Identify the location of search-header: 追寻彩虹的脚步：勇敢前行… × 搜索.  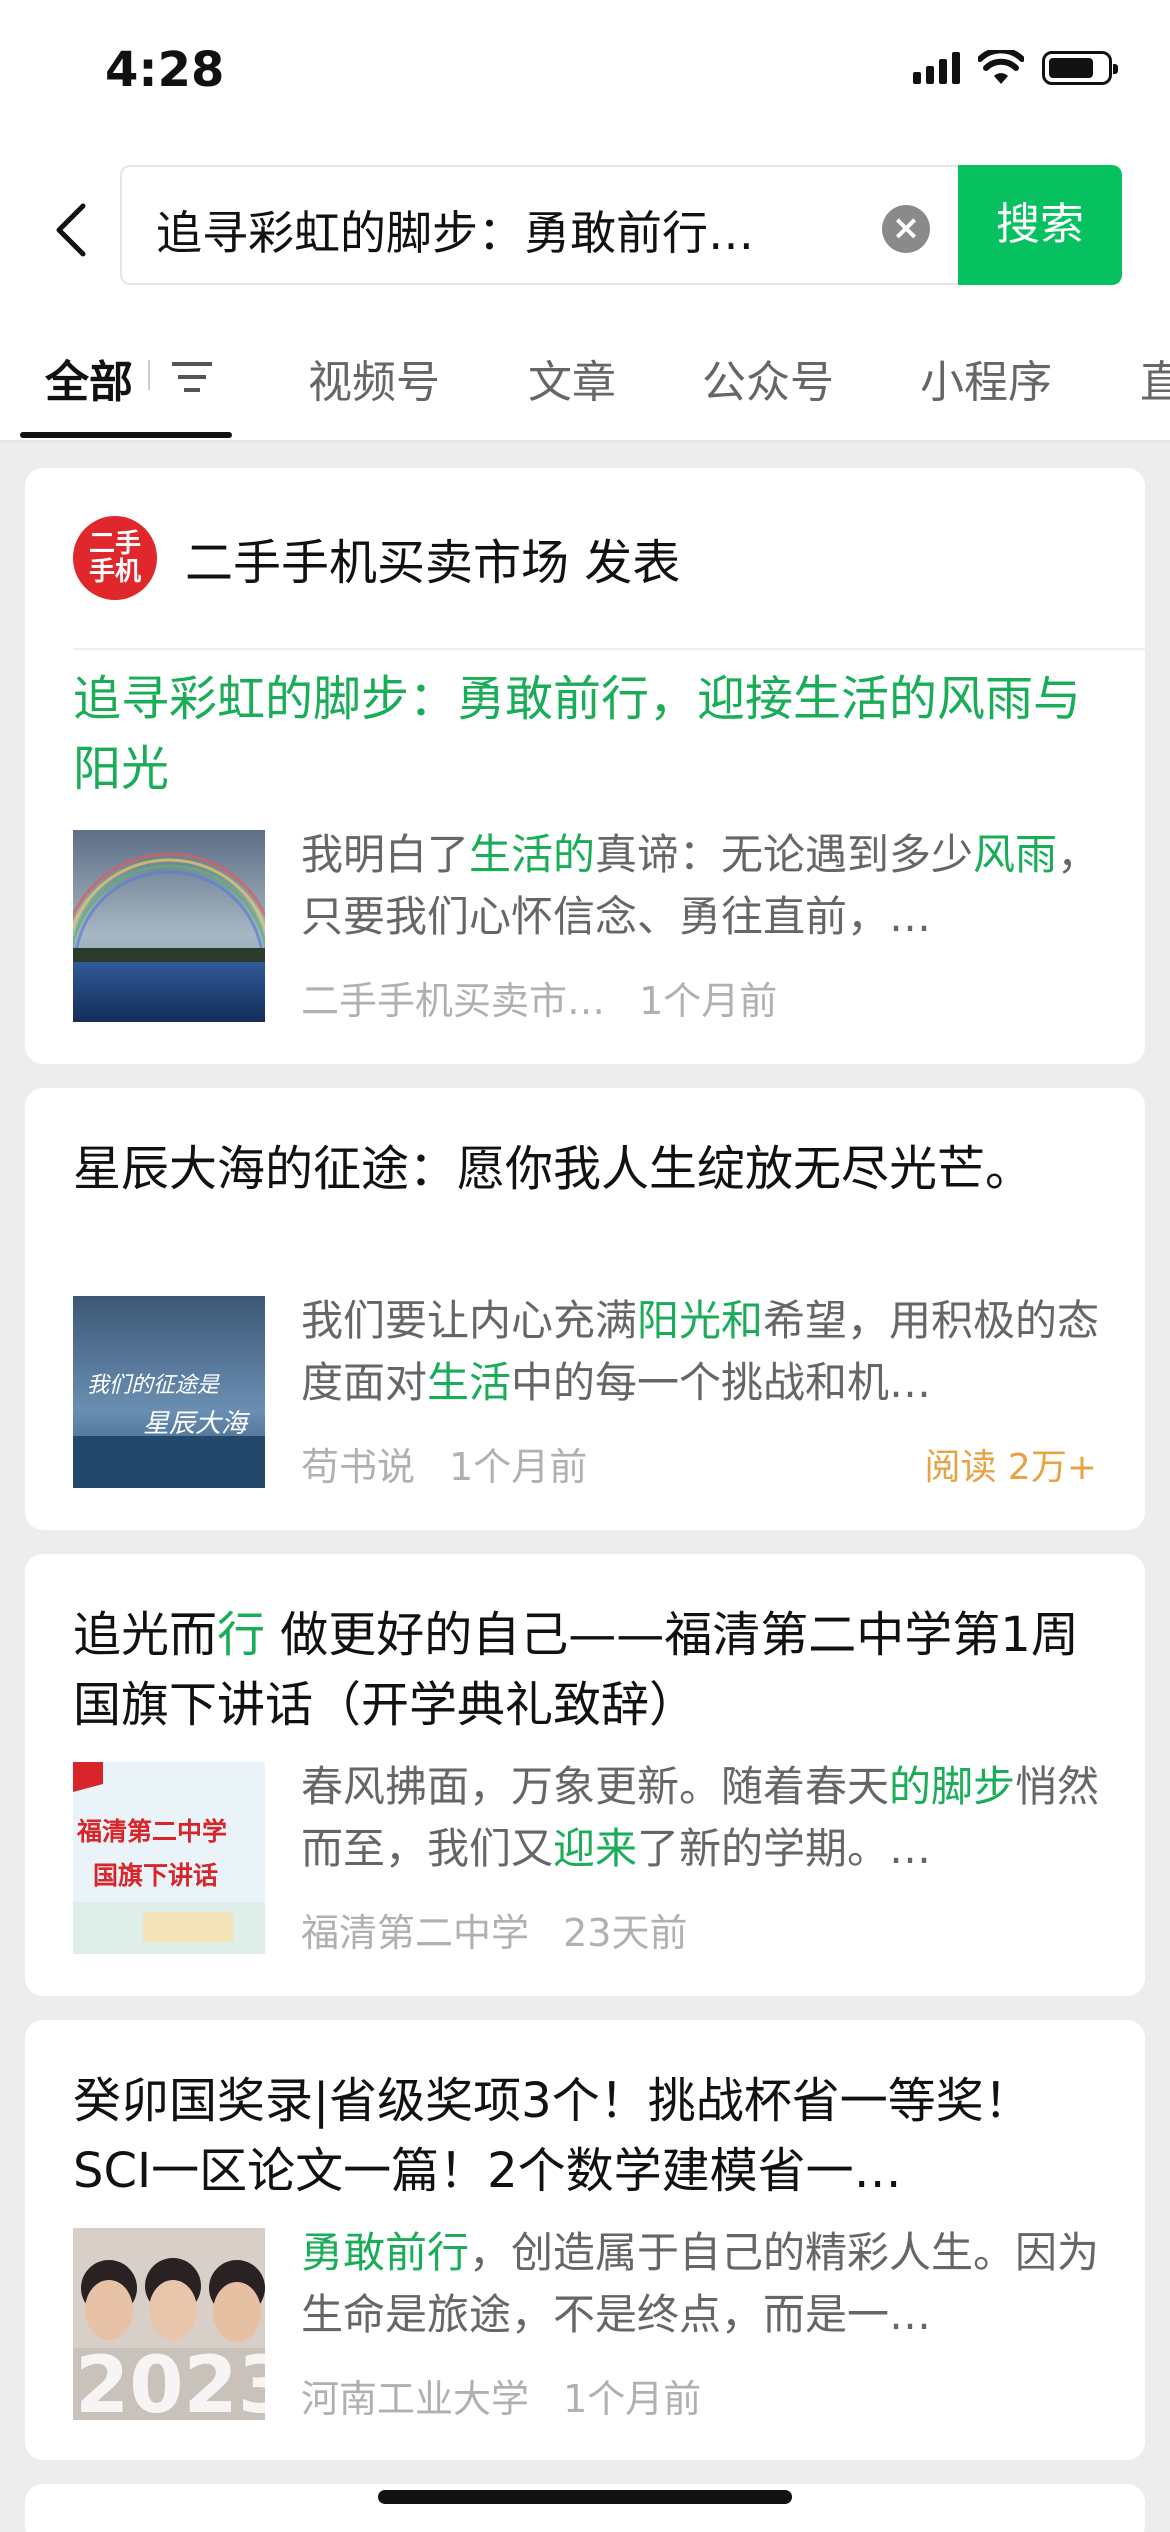
(585, 235).